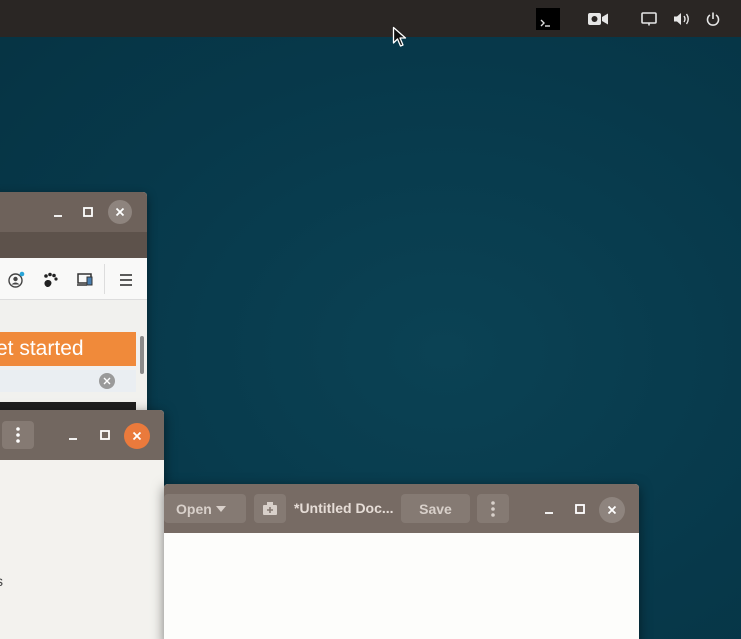  I want to click on top-panel, so click(370, 18).